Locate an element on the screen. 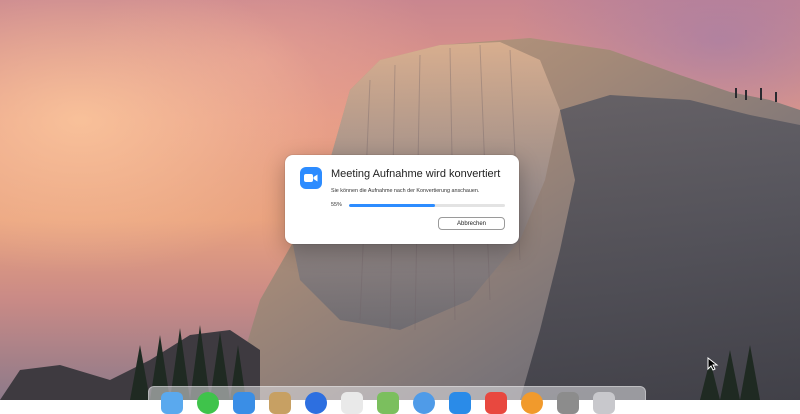 The height and width of the screenshot is (414, 800). books-icon is located at coordinates (532, 403).